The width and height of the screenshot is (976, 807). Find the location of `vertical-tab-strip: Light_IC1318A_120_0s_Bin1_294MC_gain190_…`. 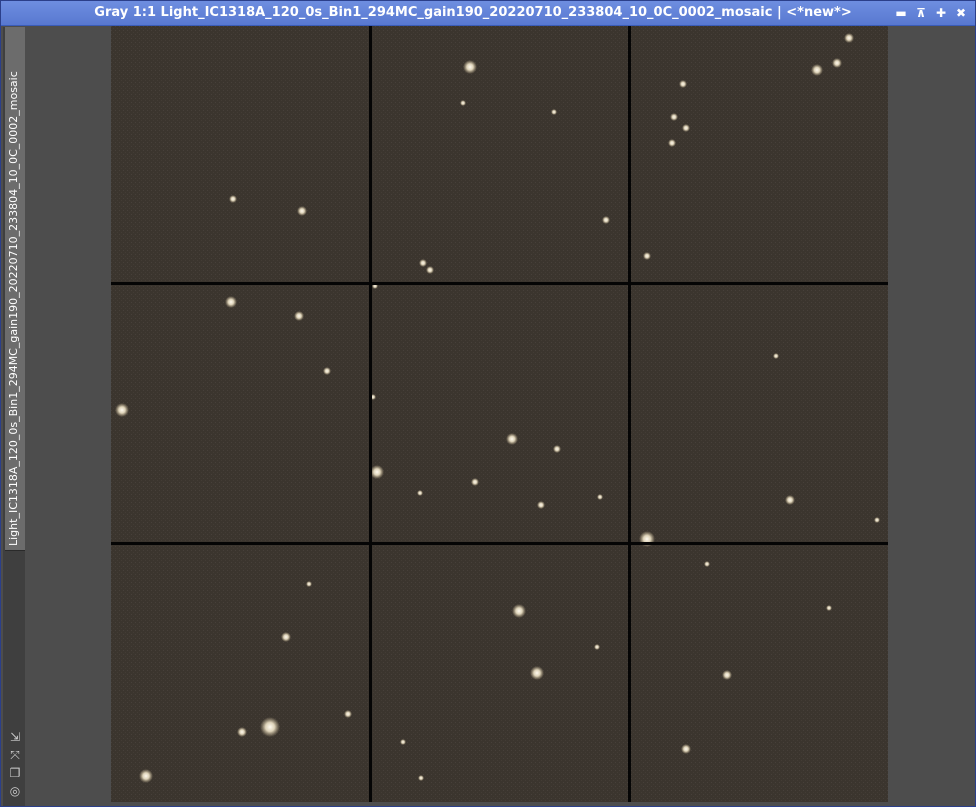

vertical-tab-strip: Light_IC1318A_120_0s_Bin1_294MC_gain190_… is located at coordinates (15, 416).